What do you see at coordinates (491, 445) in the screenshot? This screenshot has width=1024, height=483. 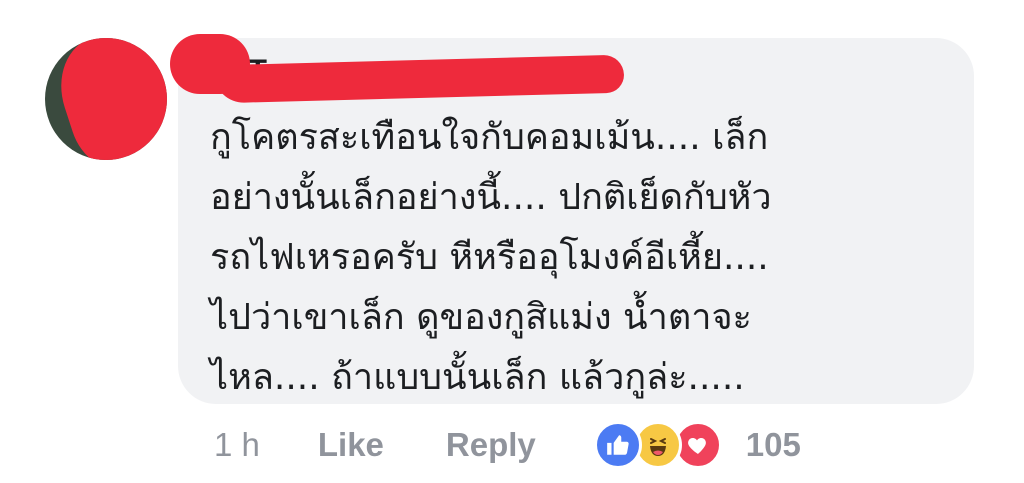 I see `reply-button: Reply` at bounding box center [491, 445].